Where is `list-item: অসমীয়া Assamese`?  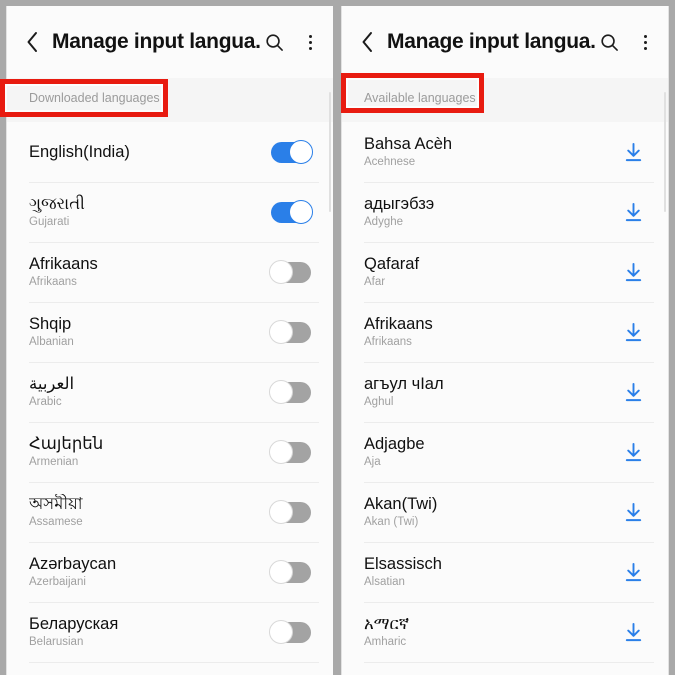 list-item: অসমীয়া Assamese is located at coordinates (170, 512).